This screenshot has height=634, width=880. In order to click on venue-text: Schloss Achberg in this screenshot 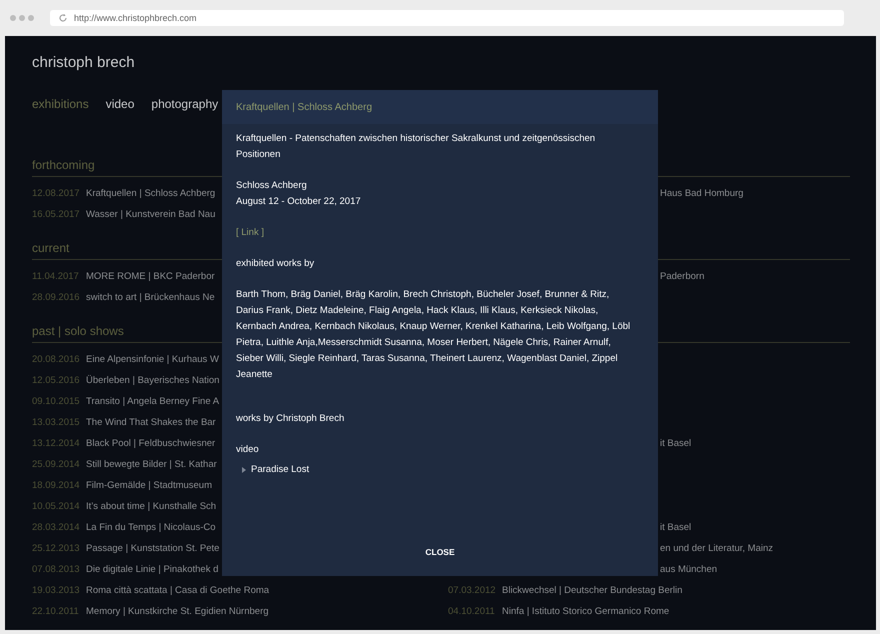, I will do `click(272, 186)`.